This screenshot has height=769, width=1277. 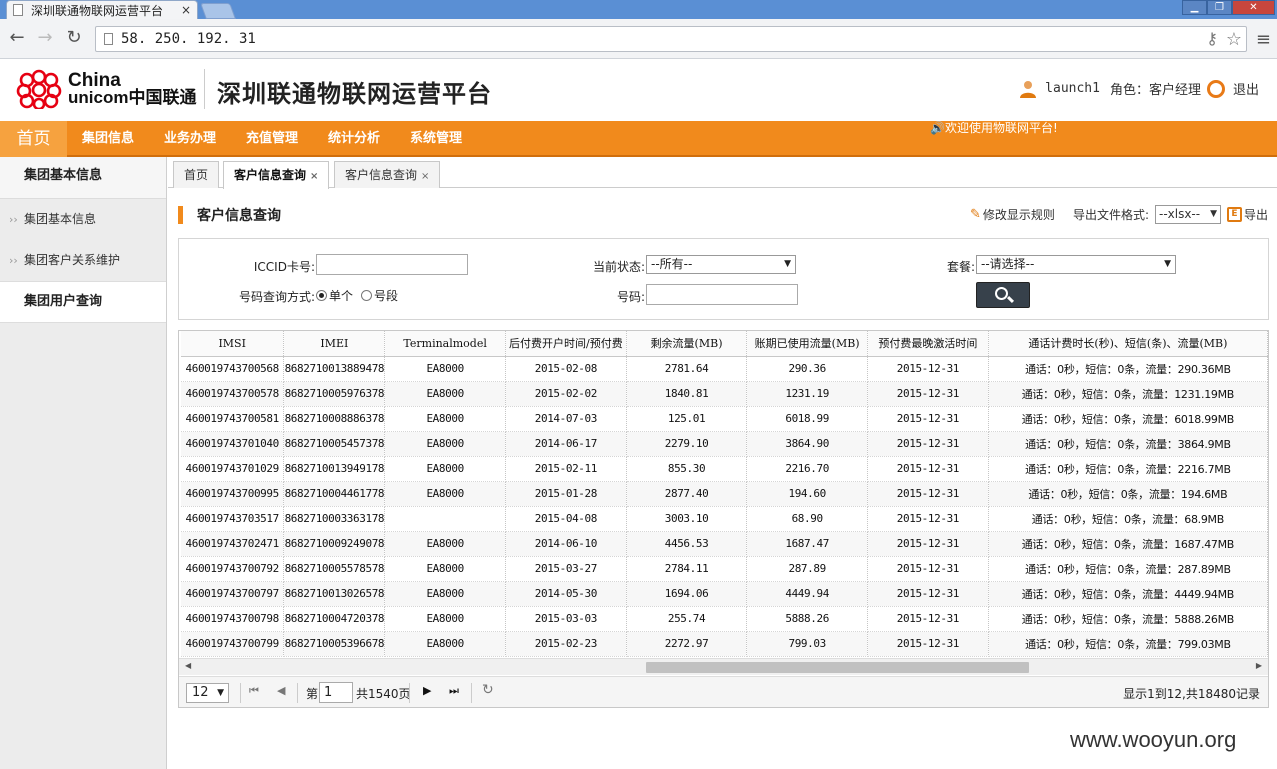 I want to click on scroll-right-icon: ▶, so click(x=1259, y=665).